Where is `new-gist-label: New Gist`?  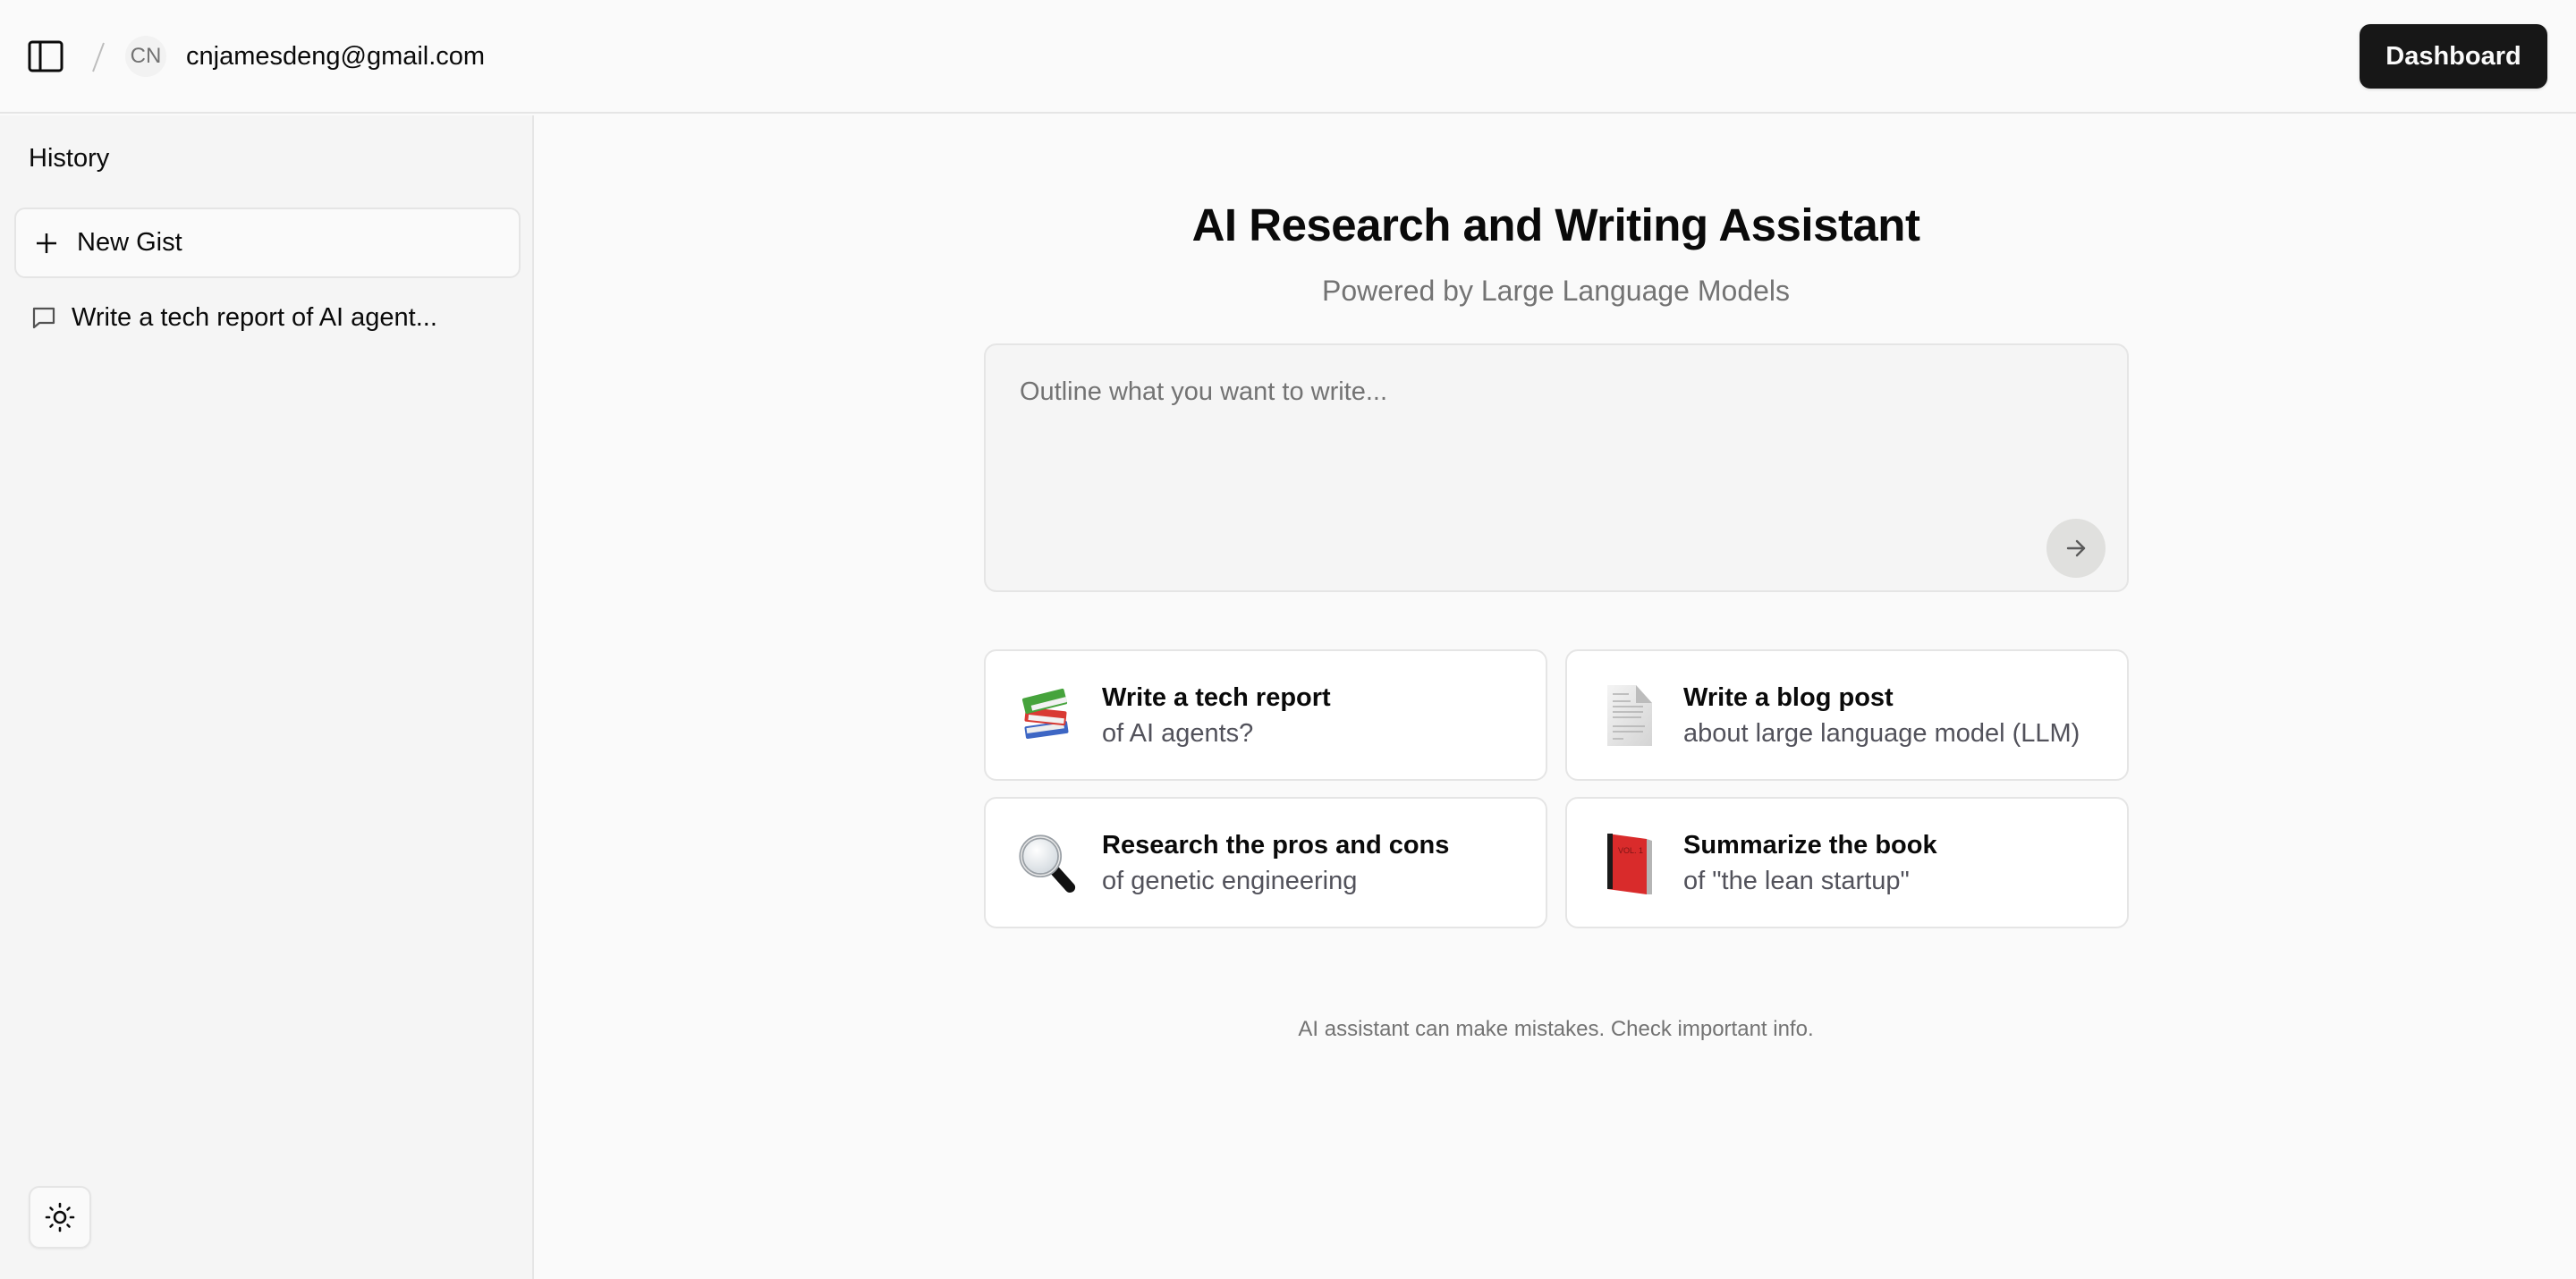
new-gist-label: New Gist is located at coordinates (129, 243).